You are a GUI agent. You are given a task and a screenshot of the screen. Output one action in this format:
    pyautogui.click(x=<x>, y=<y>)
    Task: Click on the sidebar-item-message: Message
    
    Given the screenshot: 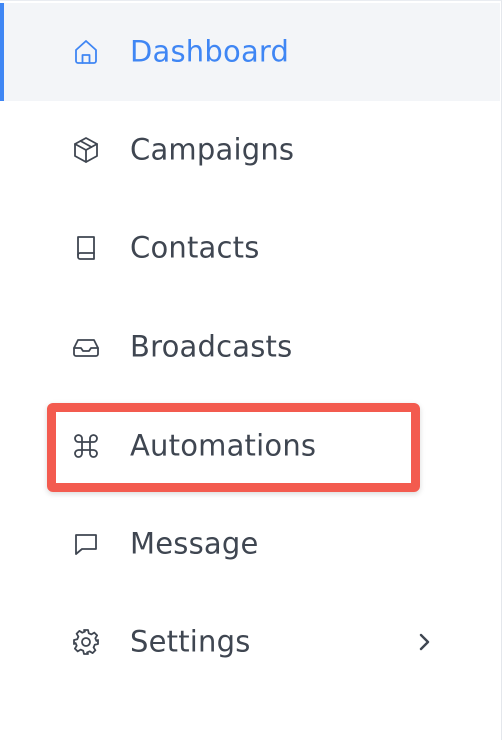 What is the action you would take?
    pyautogui.click(x=250, y=544)
    